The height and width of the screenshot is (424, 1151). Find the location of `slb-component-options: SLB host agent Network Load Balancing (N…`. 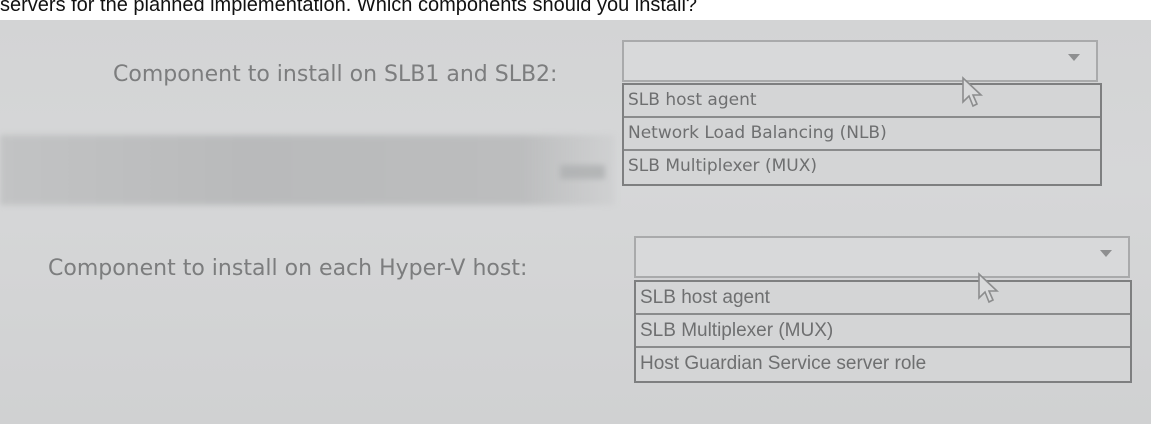

slb-component-options: SLB host agent Network Load Balancing (N… is located at coordinates (862, 134).